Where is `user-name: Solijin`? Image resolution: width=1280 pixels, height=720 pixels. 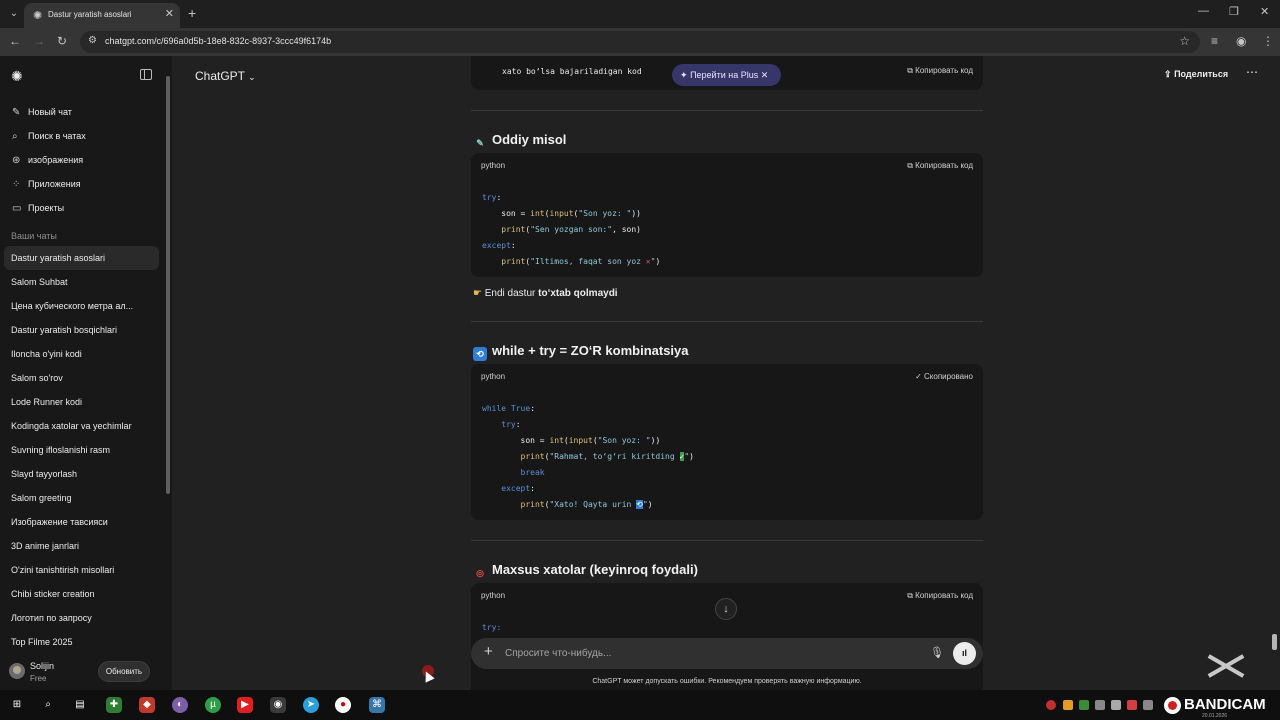 user-name: Solijin is located at coordinates (42, 666).